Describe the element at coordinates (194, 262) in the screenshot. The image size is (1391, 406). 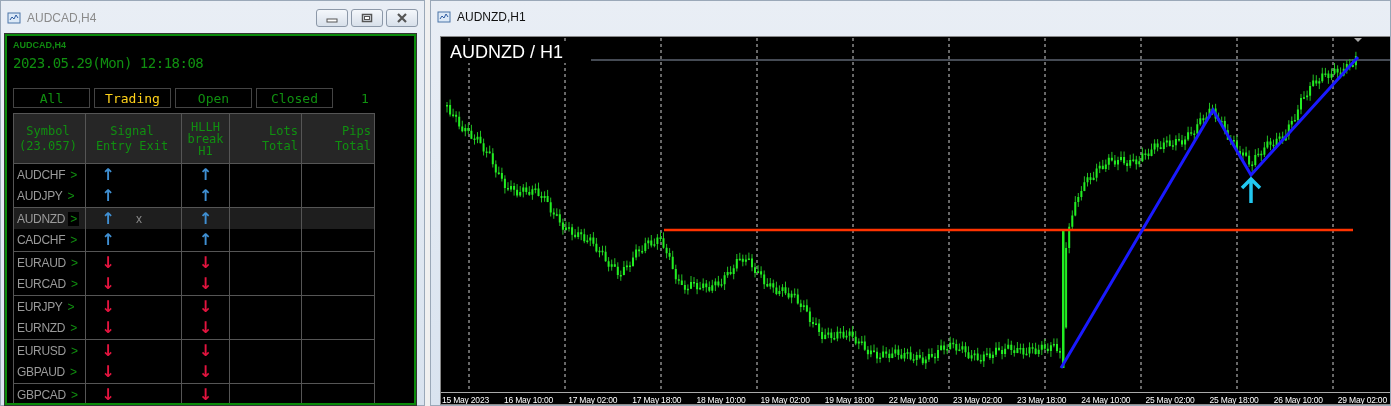
I see `table-row: EURAUD > ↓ ↓` at that location.